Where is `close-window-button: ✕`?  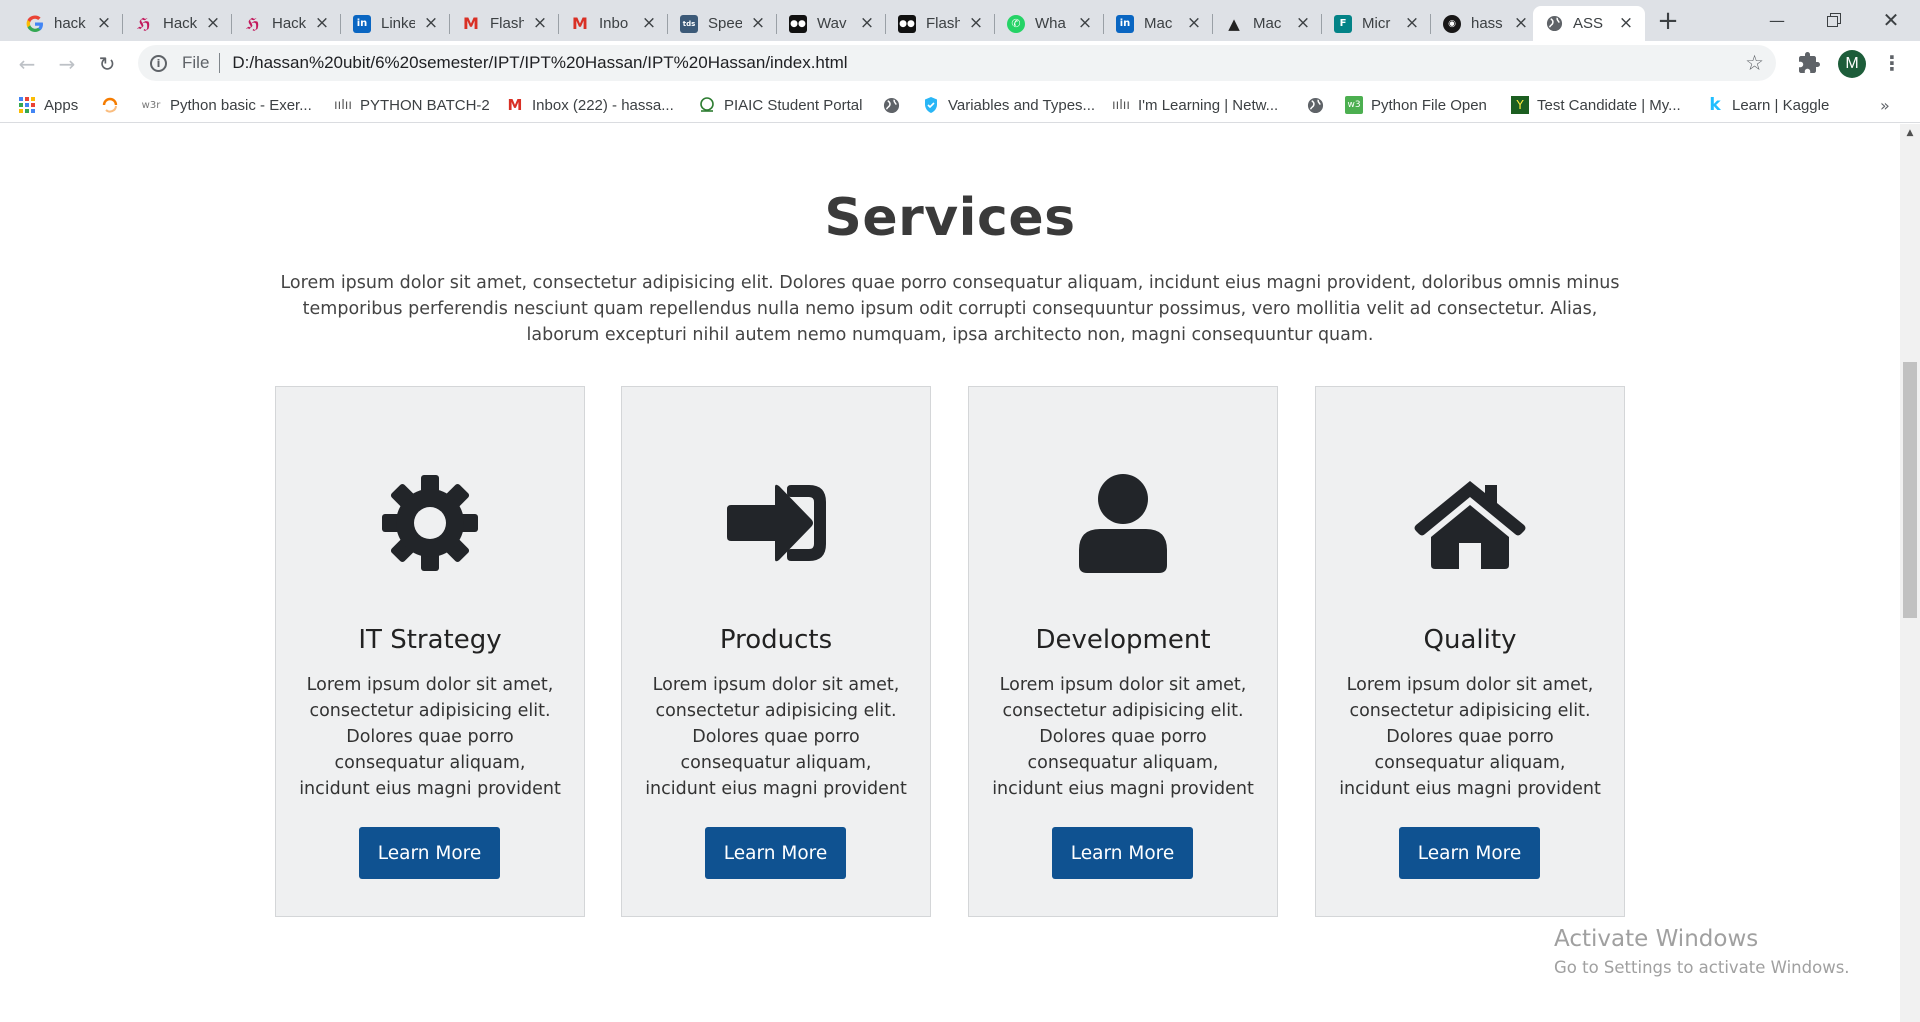
close-window-button: ✕ is located at coordinates (1891, 20).